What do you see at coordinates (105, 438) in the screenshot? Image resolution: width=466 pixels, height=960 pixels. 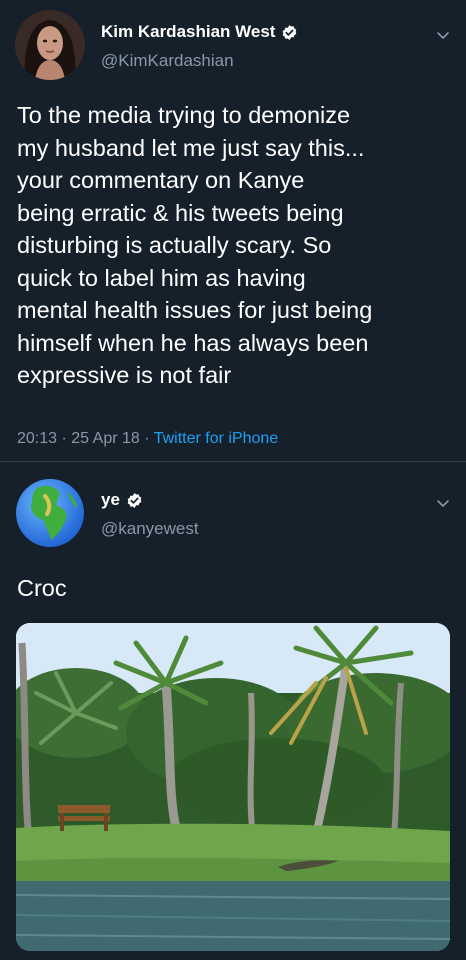 I see `tweet-date: 25 Apr 18` at bounding box center [105, 438].